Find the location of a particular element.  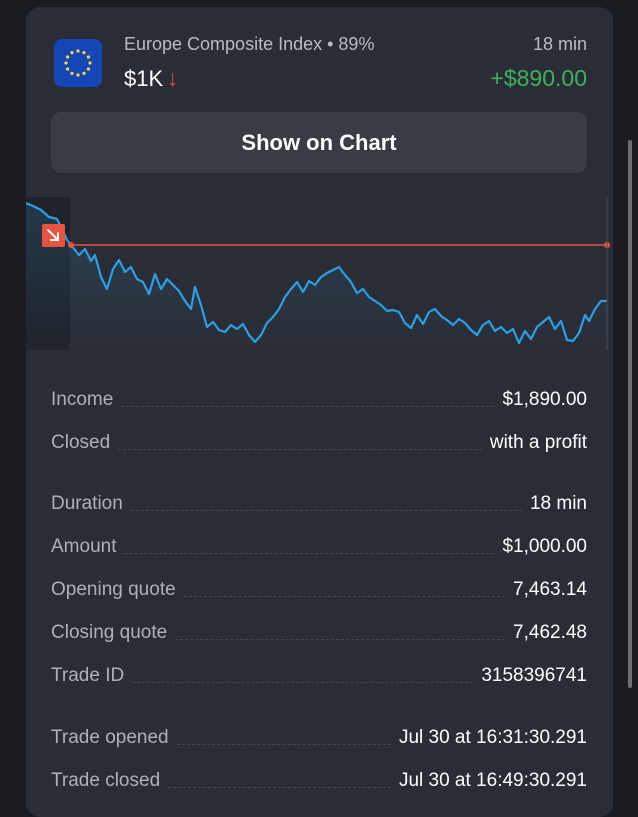

detail-label: Trade closed is located at coordinates (106, 780).